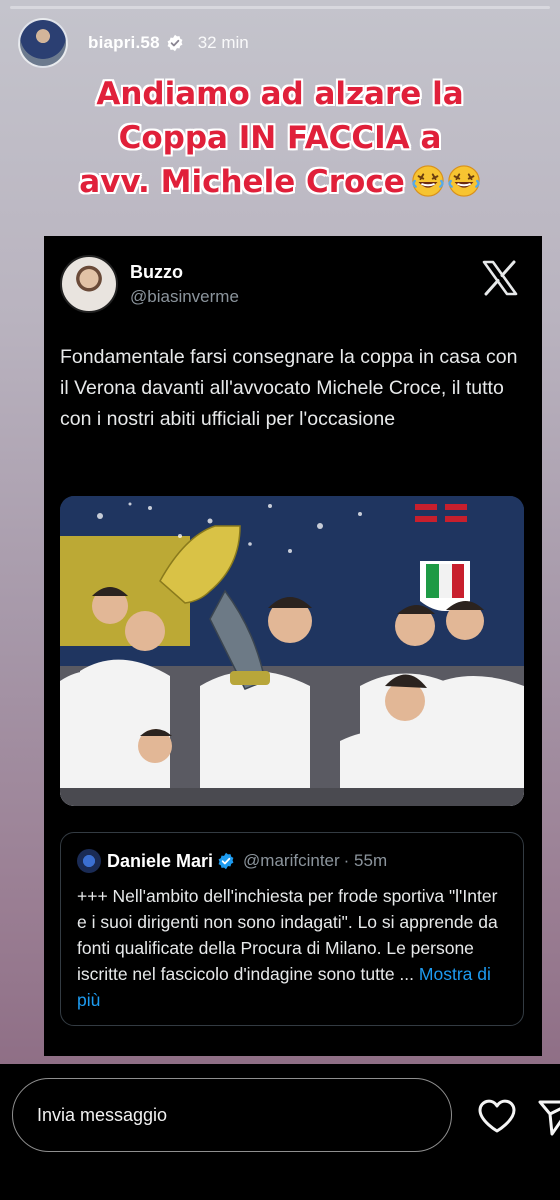 This screenshot has height=1200, width=560. I want to click on caption-line-3-wrap: avv. Michele Croce, so click(280, 182).